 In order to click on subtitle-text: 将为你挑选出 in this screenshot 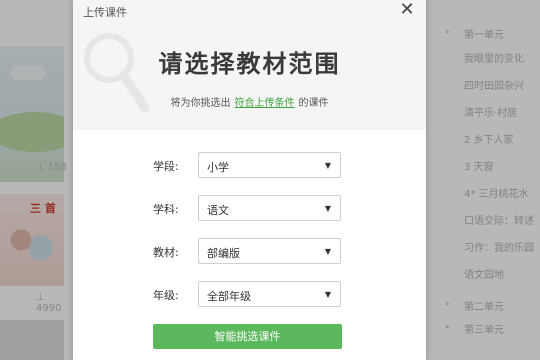, I will do `click(200, 103)`.